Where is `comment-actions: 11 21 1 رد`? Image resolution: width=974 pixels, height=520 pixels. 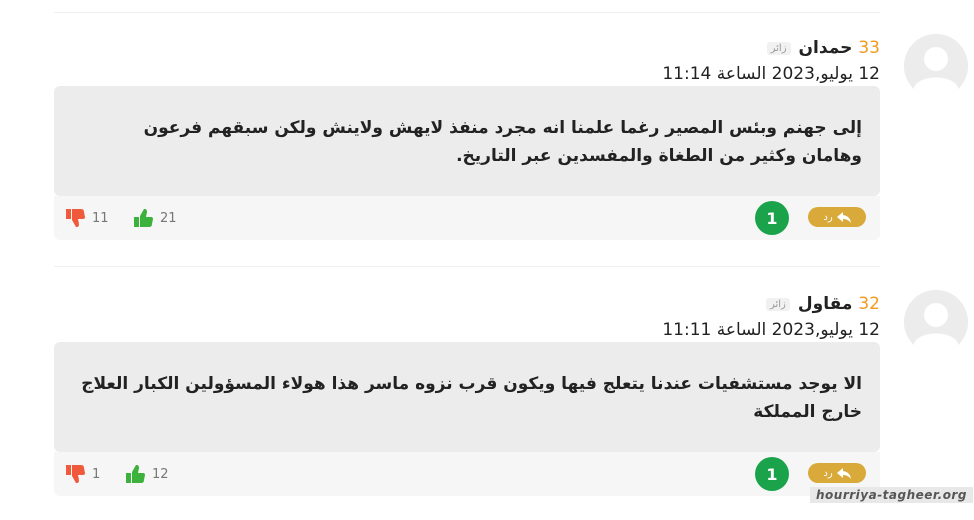 comment-actions: 11 21 1 رد is located at coordinates (467, 218).